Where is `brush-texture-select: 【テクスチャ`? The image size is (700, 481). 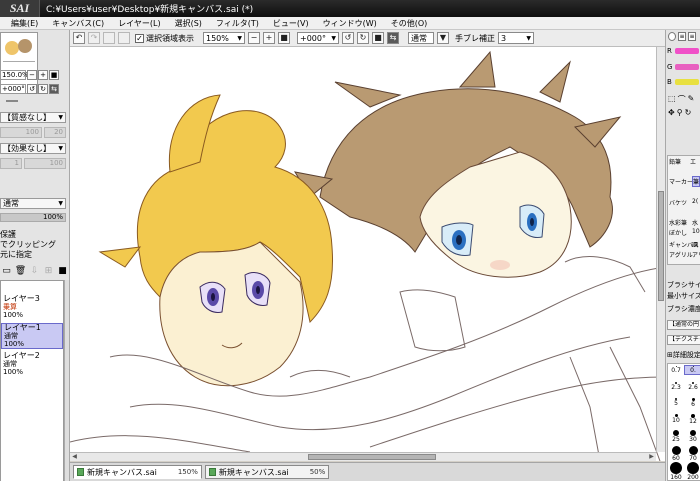 brush-texture-select: 【テクスチャ is located at coordinates (683, 340).